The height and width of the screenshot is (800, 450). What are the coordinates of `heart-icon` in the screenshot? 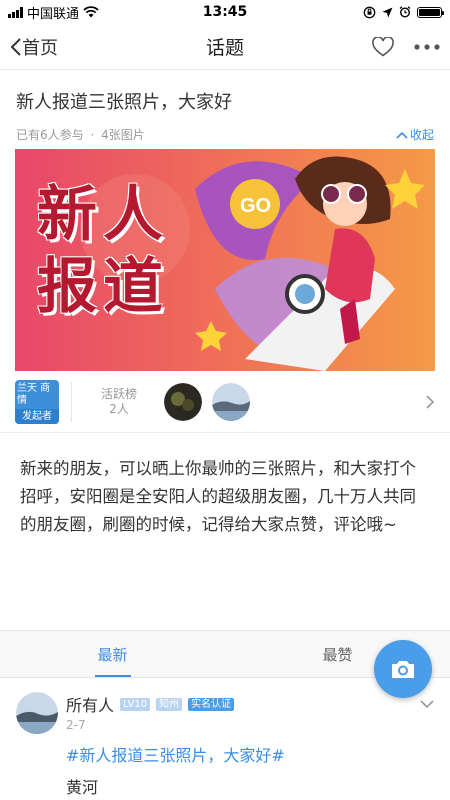 It's located at (383, 46).